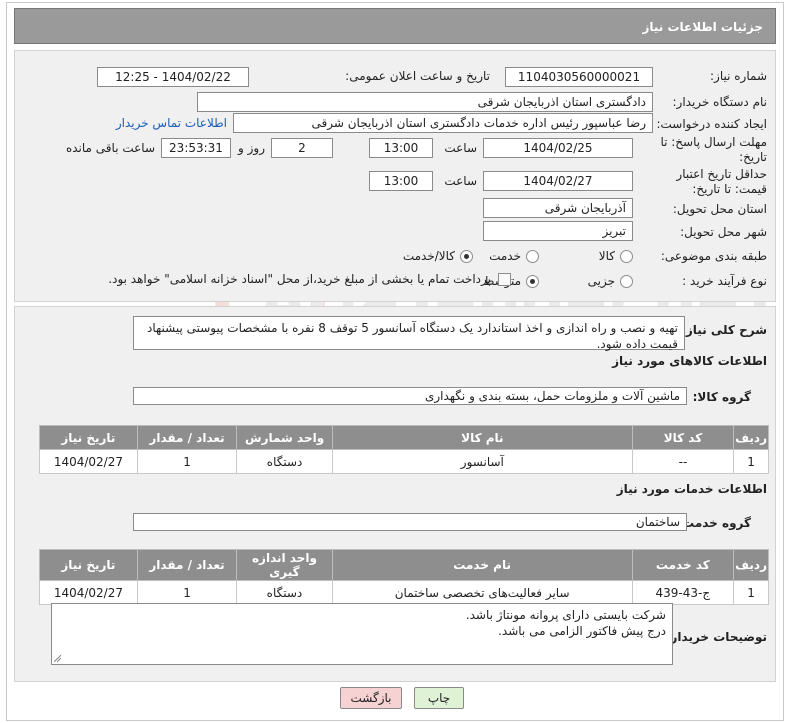 The width and height of the screenshot is (788, 723). I want to click on goods-cell-qty: 1, so click(187, 461).